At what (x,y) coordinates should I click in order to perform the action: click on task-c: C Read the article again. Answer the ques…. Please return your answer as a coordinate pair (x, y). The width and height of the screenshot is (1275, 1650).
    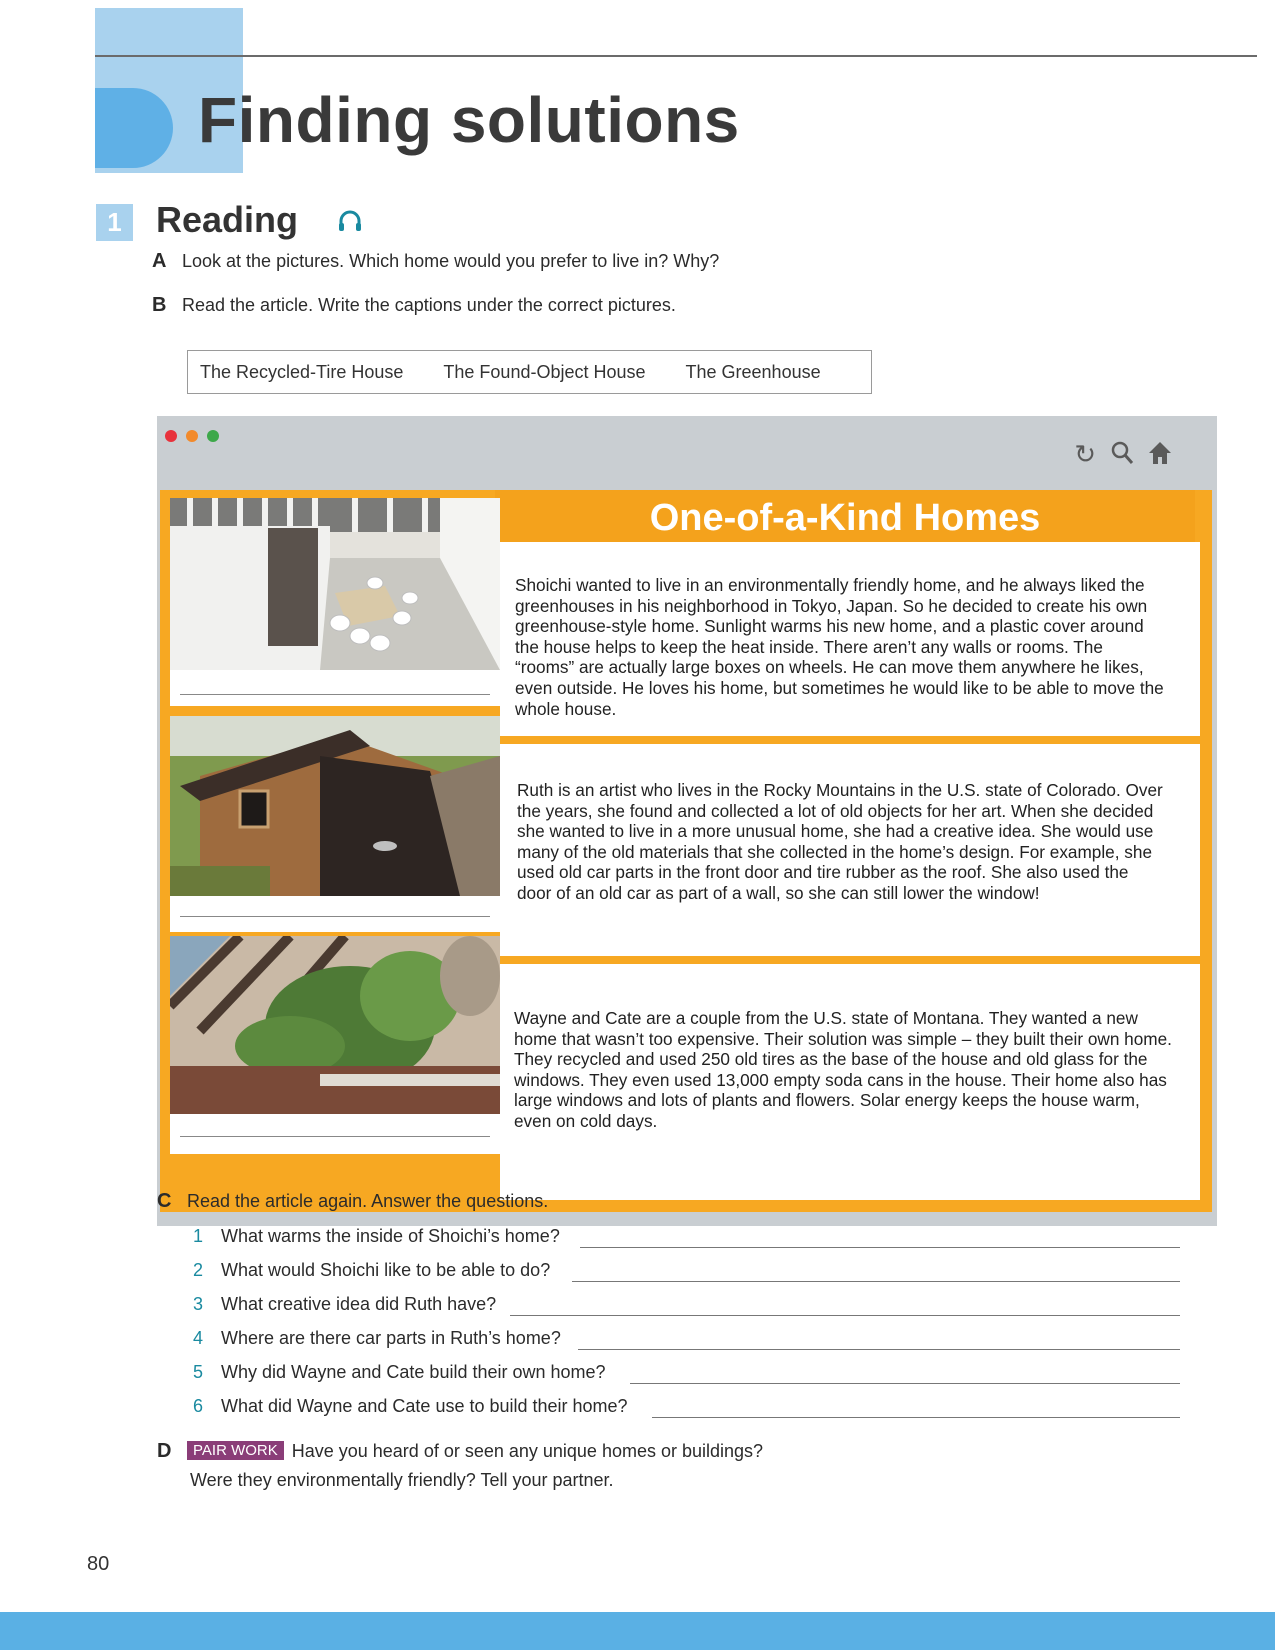
    Looking at the image, I should click on (352, 1201).